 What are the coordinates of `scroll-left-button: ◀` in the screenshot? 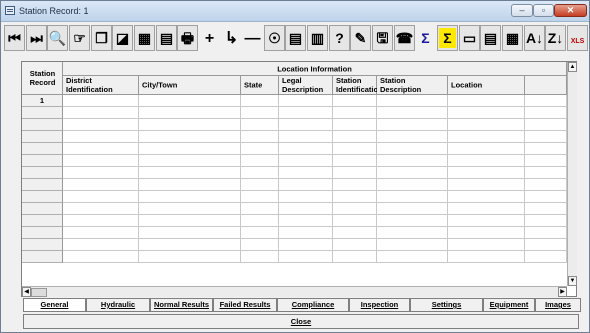 It's located at (26, 292).